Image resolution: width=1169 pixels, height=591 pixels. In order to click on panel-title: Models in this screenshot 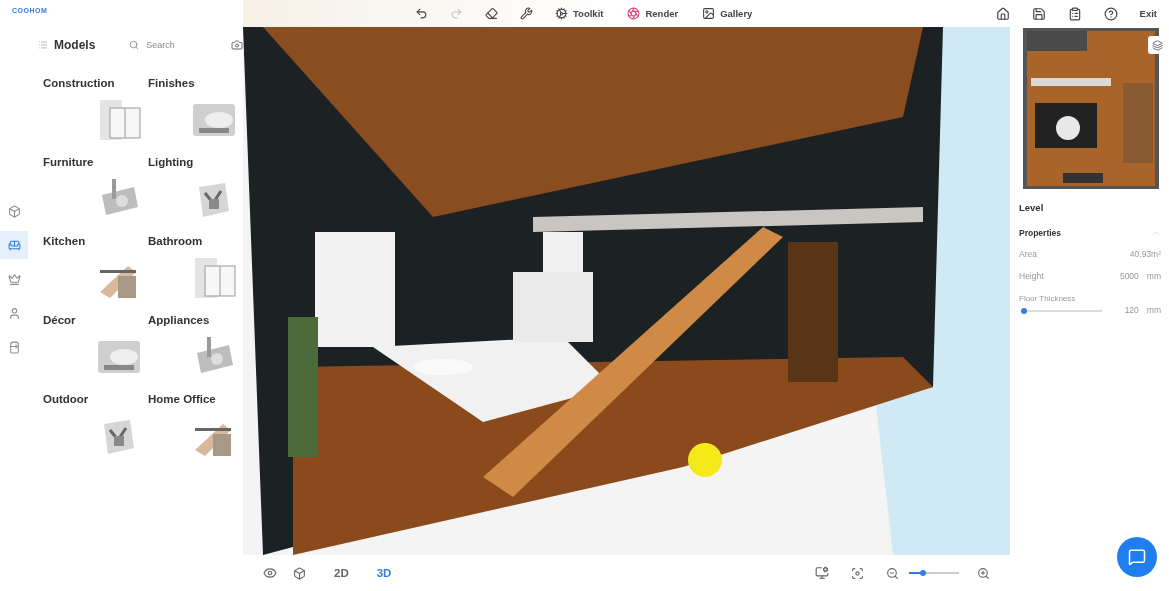, I will do `click(75, 45)`.